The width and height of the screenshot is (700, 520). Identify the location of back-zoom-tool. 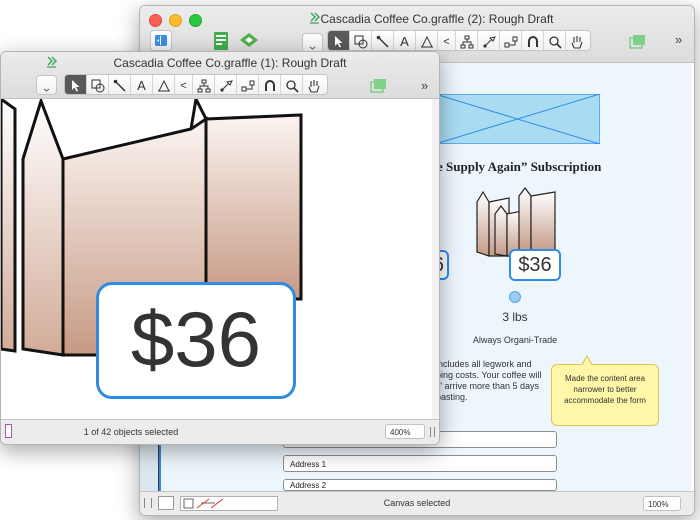
(555, 40).